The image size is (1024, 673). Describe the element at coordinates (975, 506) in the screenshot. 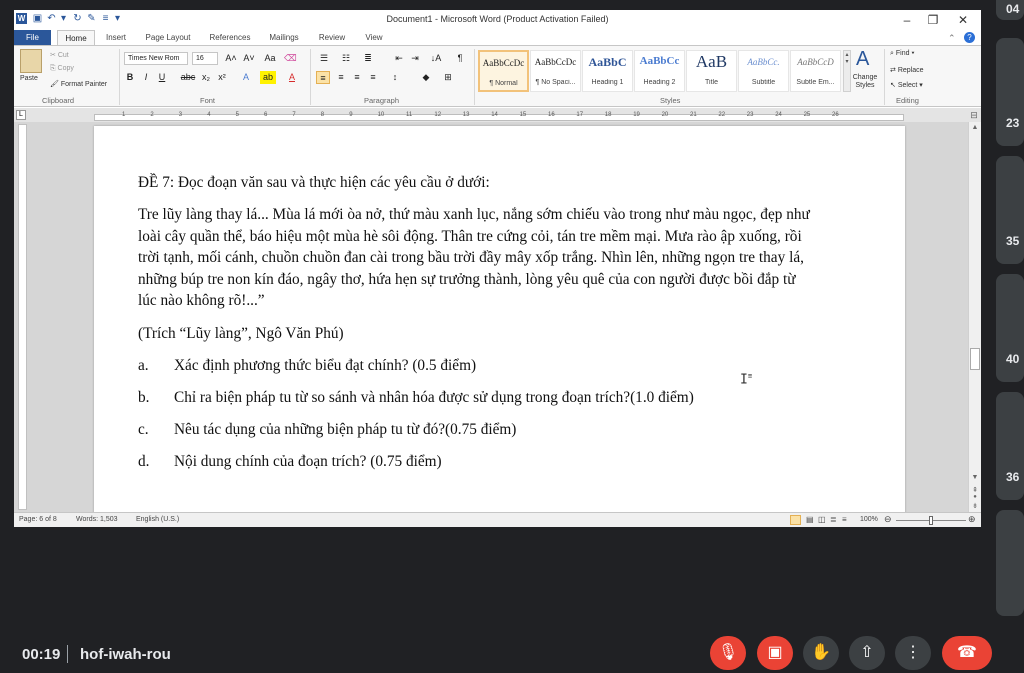

I see `next-page-icon: ⇟` at that location.